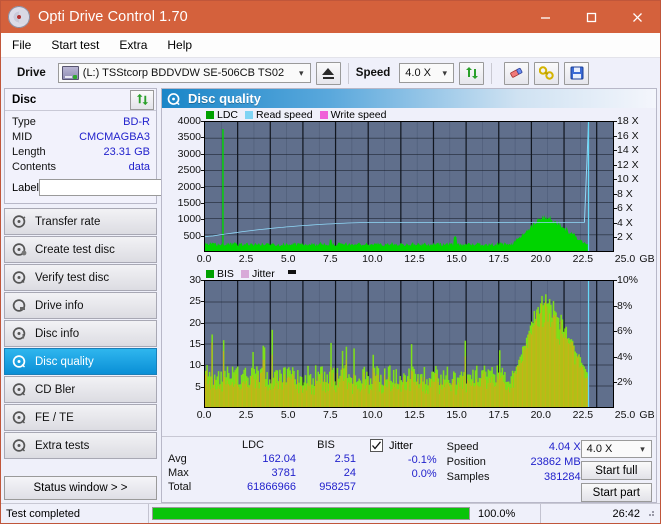 Image resolution: width=661 pixels, height=524 pixels. I want to click on ldc-chart-legend: LDC Read speed Write speed, so click(409, 114).